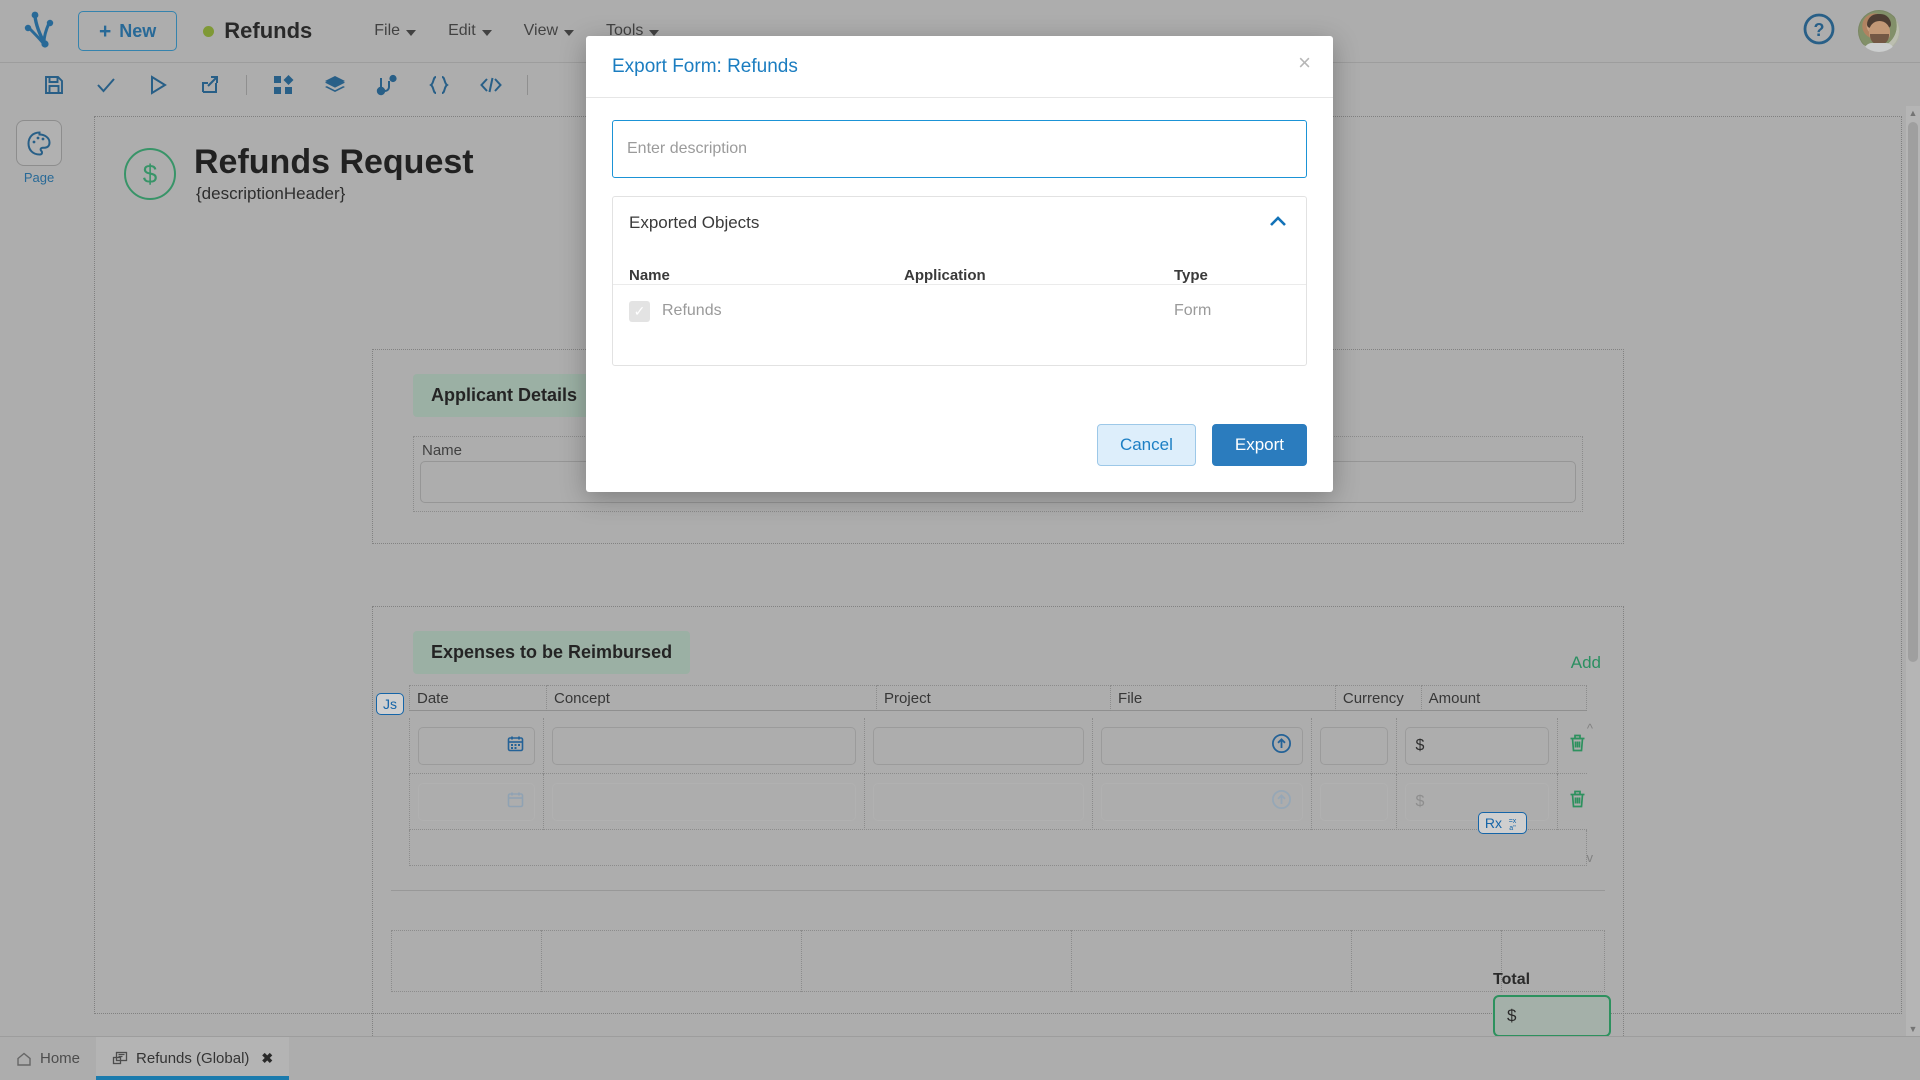 This screenshot has width=1920, height=1080. Describe the element at coordinates (1201, 445) in the screenshot. I see `modal-actions: Cancel Export` at that location.